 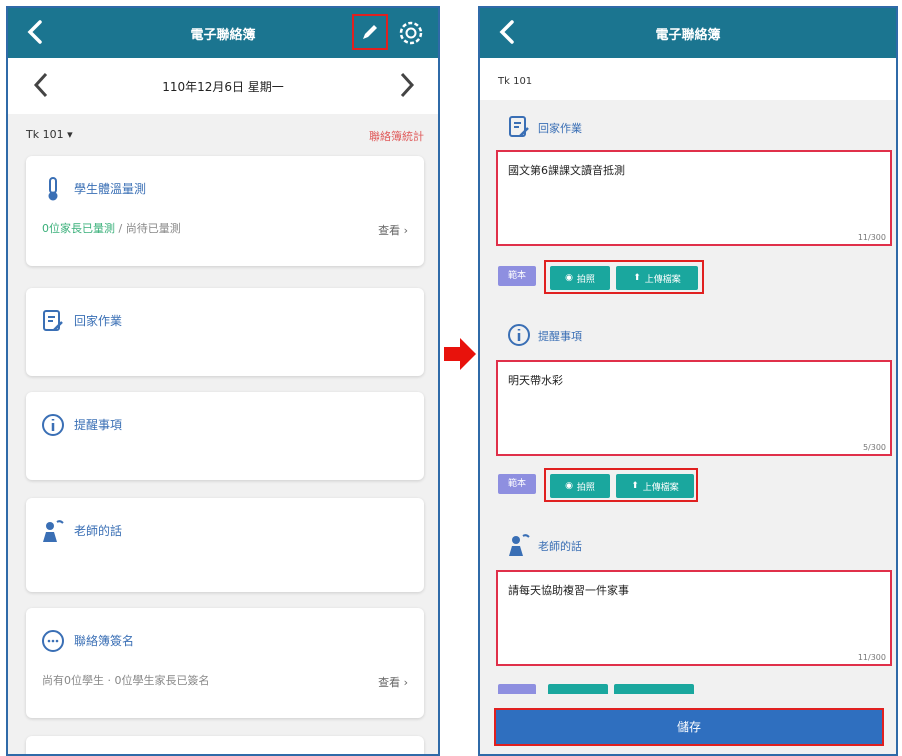 What do you see at coordinates (225, 545) in the screenshot?
I see `card-teacher-message: 老師的話` at bounding box center [225, 545].